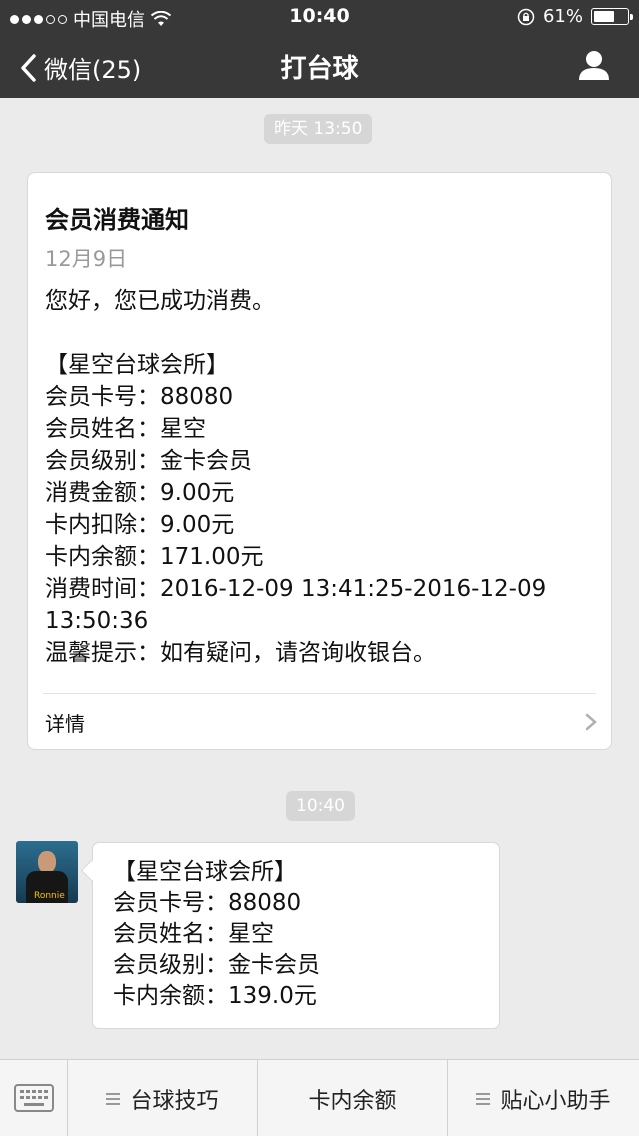 This screenshot has height=1136, width=639. I want to click on nav-bar: 微信(25) 打台球, so click(319, 66).